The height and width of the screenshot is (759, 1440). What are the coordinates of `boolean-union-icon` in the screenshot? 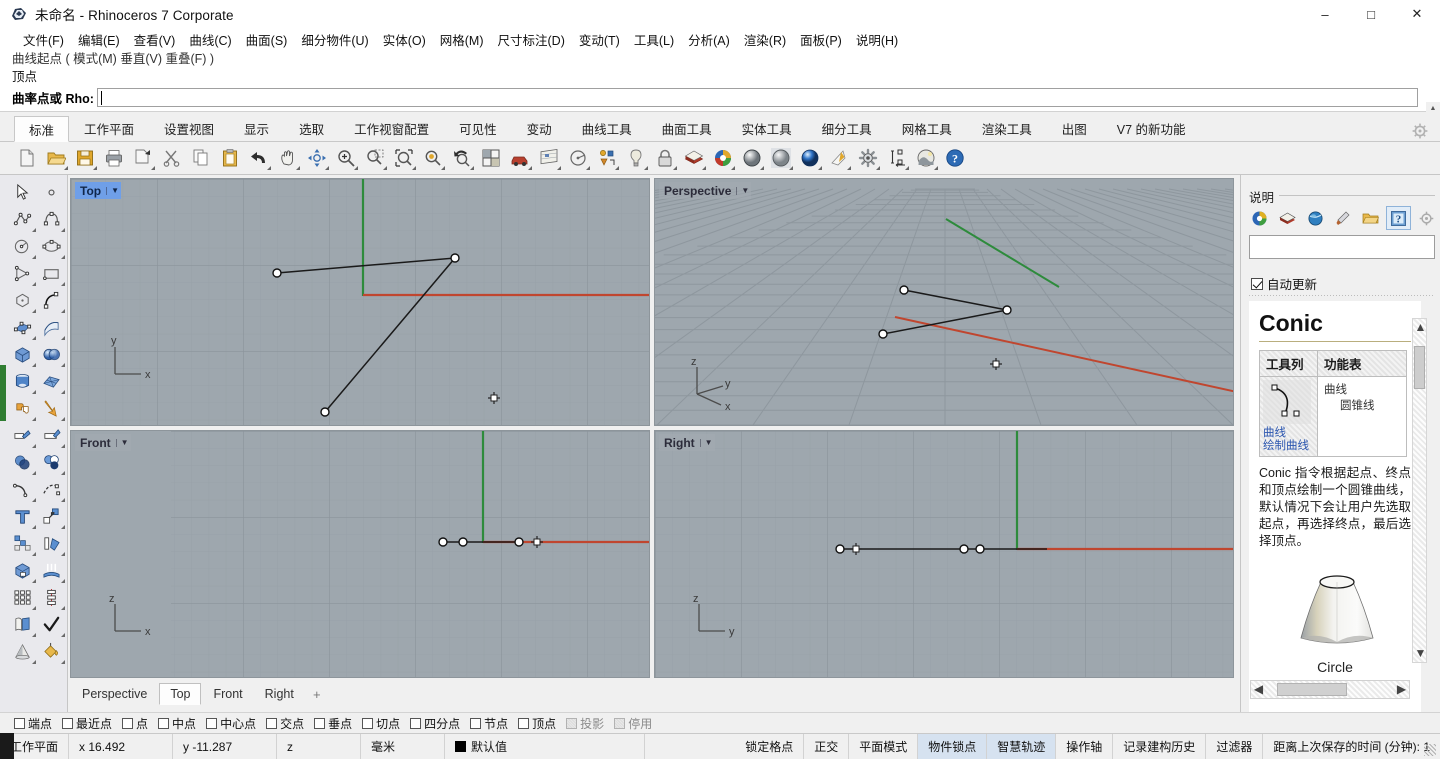 It's located at (22, 462).